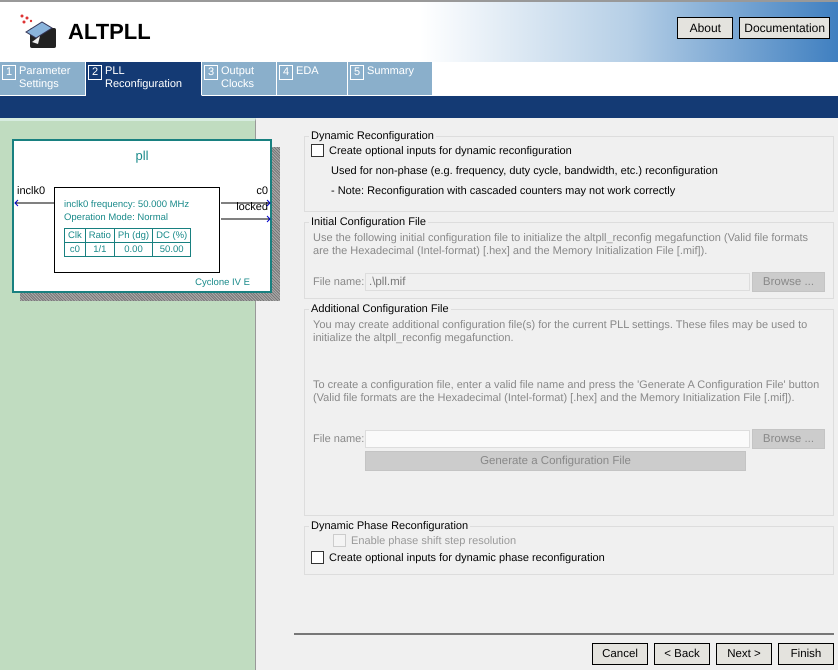 The height and width of the screenshot is (670, 838). What do you see at coordinates (262, 191) in the screenshot?
I see `output-port-label: c0` at bounding box center [262, 191].